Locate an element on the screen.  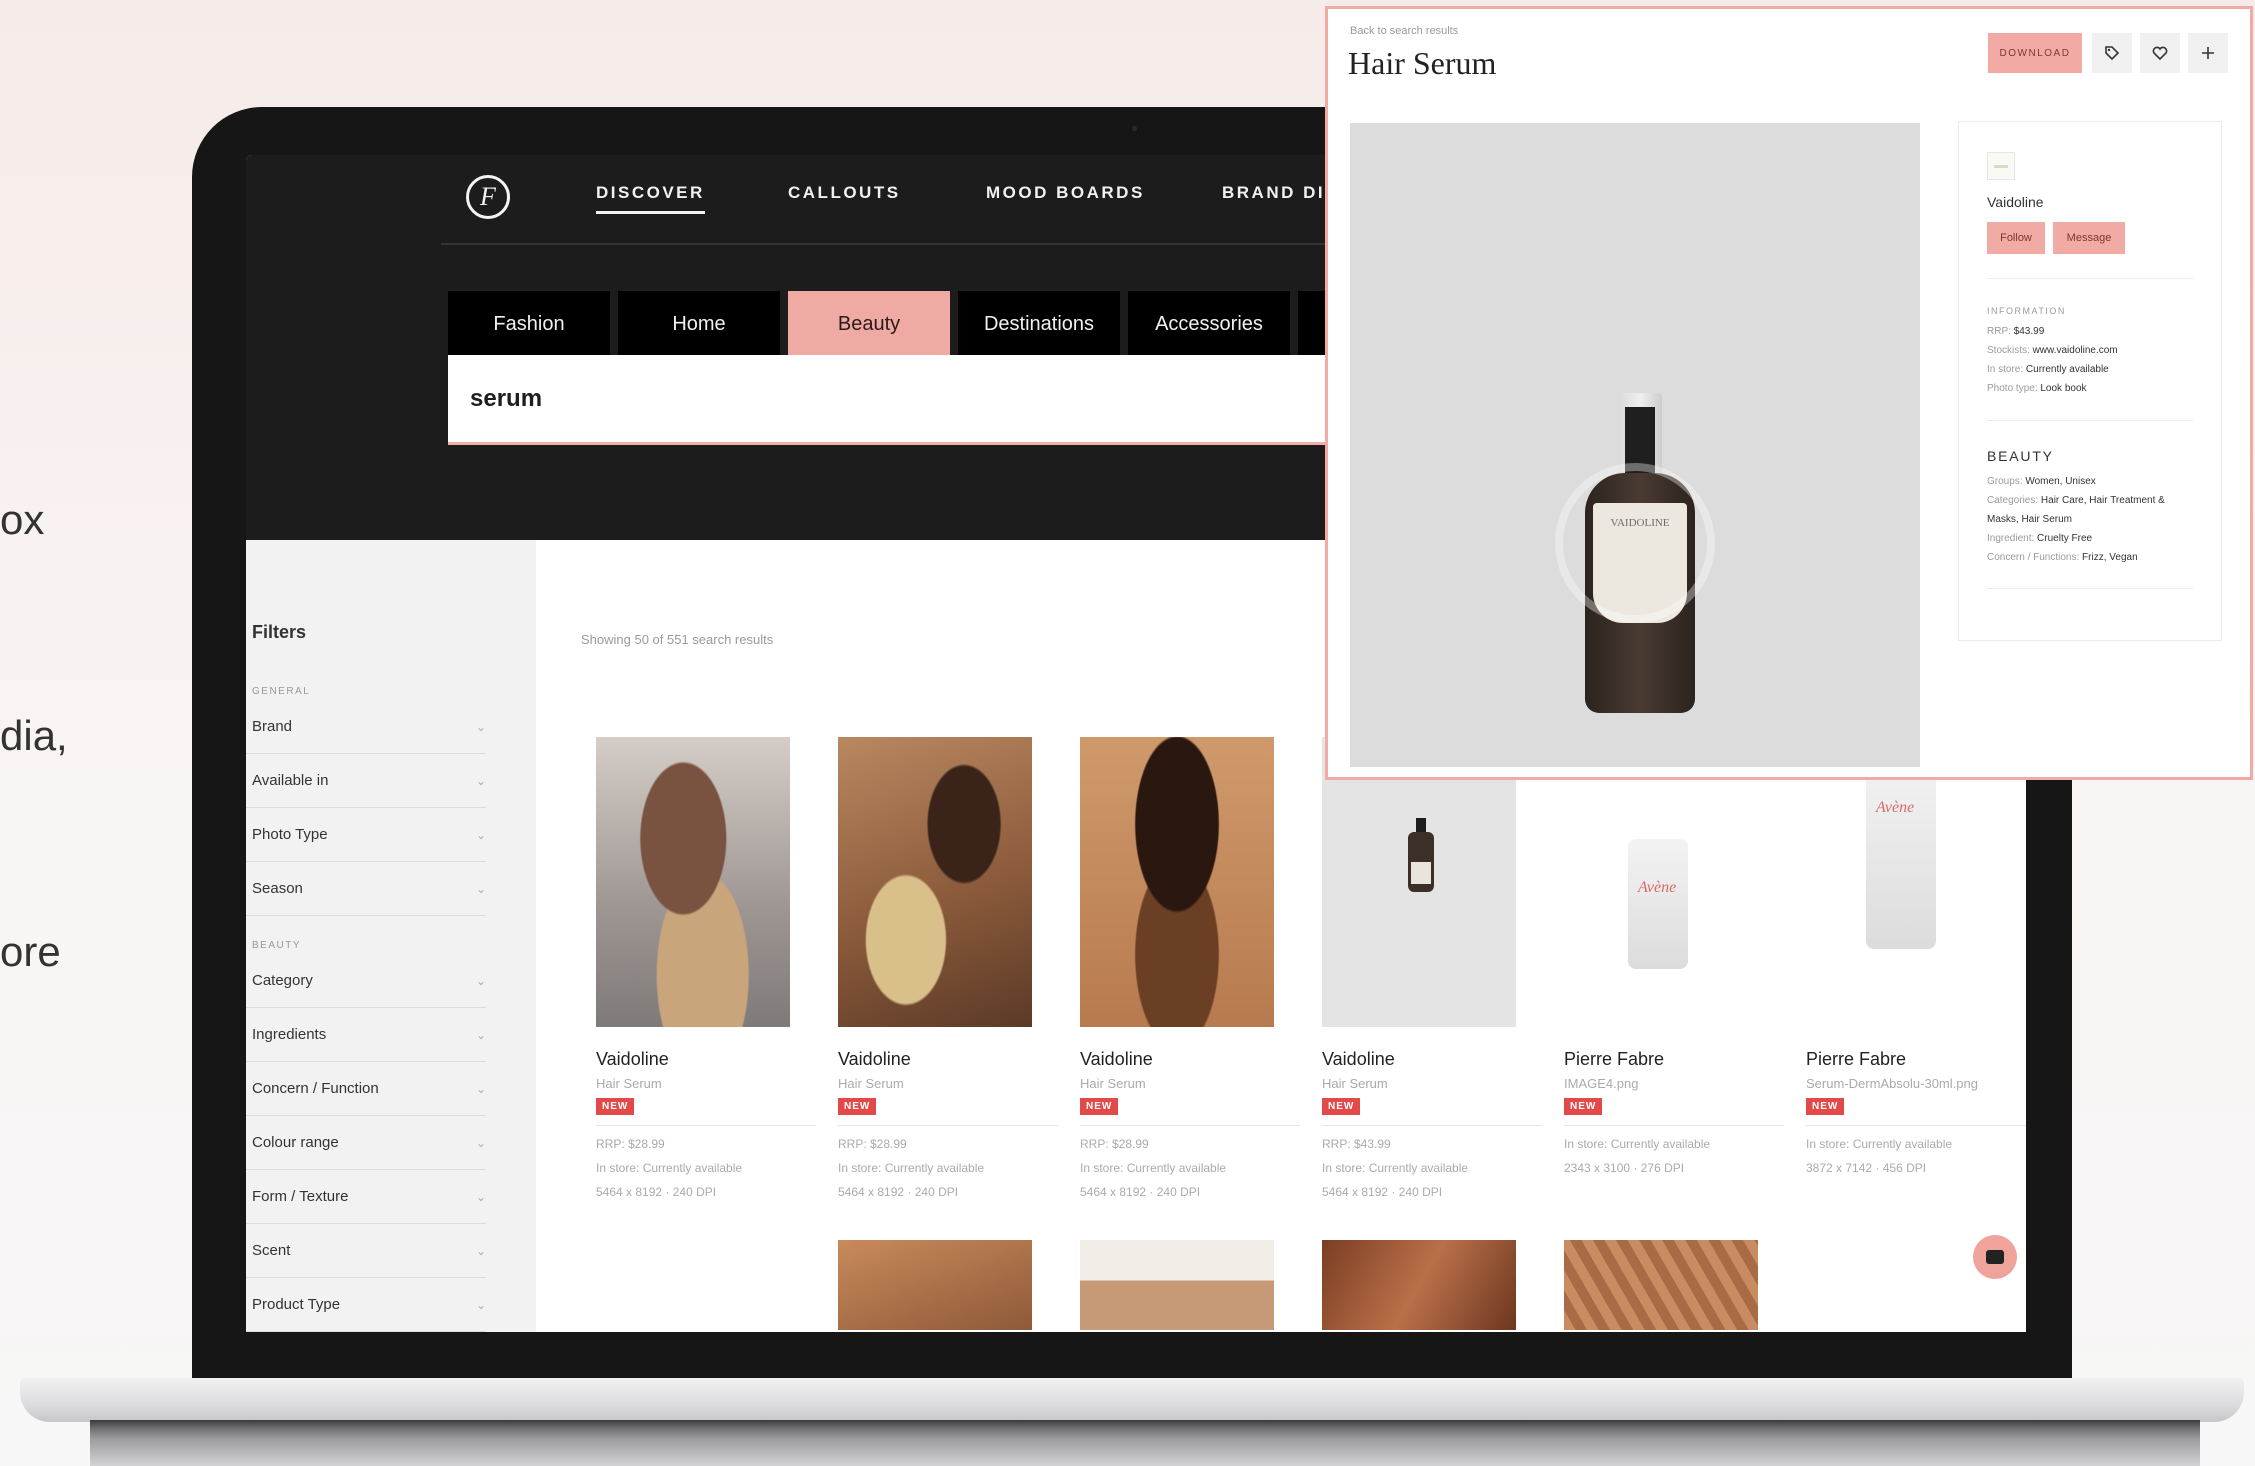
filter-label: Available in is located at coordinates (290, 780).